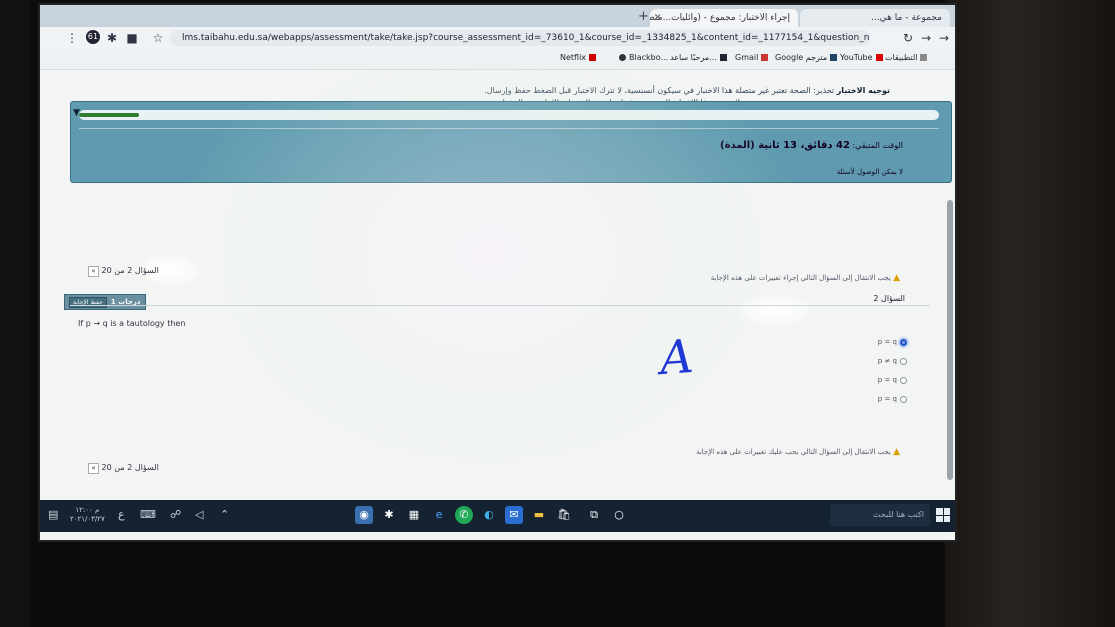 The height and width of the screenshot is (627, 1115). I want to click on show-hidden-icon: ⌃, so click(224, 514).